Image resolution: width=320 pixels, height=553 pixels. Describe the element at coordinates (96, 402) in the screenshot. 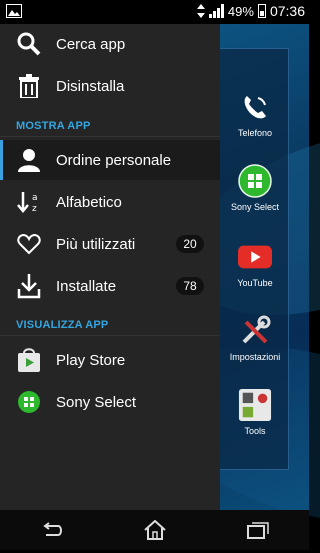

I see `menu-item-label: Sony Select` at that location.